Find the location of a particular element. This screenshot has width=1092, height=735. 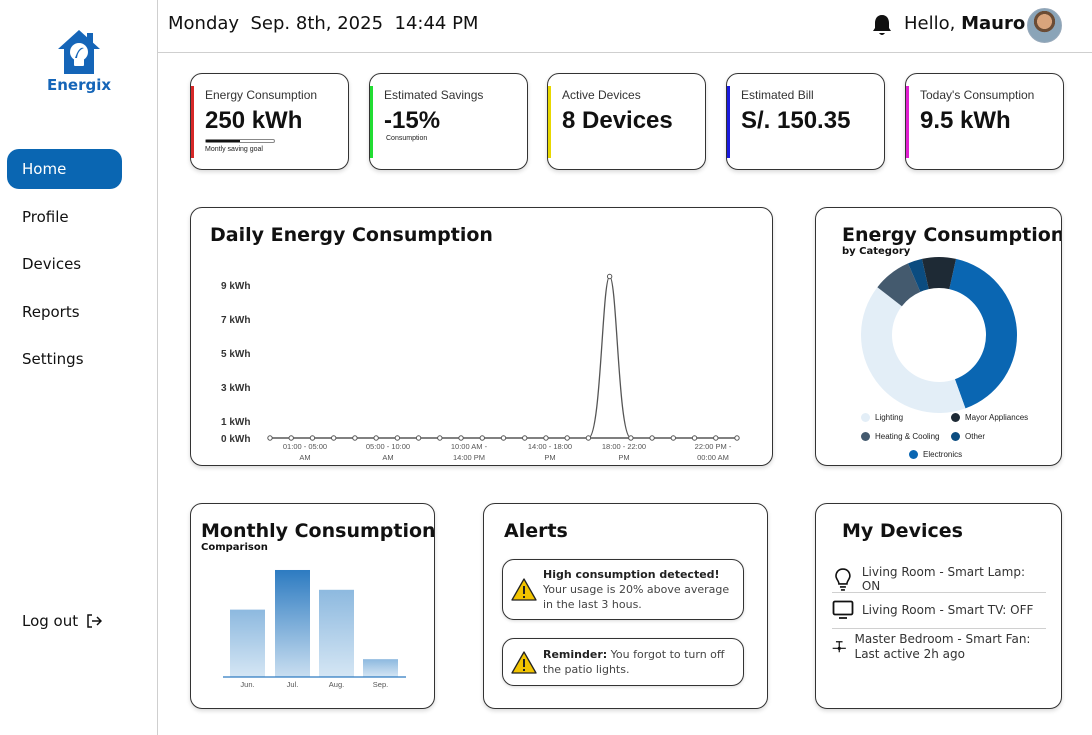

legend-item-heating-cooling: Heating & Cooling is located at coordinates (900, 436).